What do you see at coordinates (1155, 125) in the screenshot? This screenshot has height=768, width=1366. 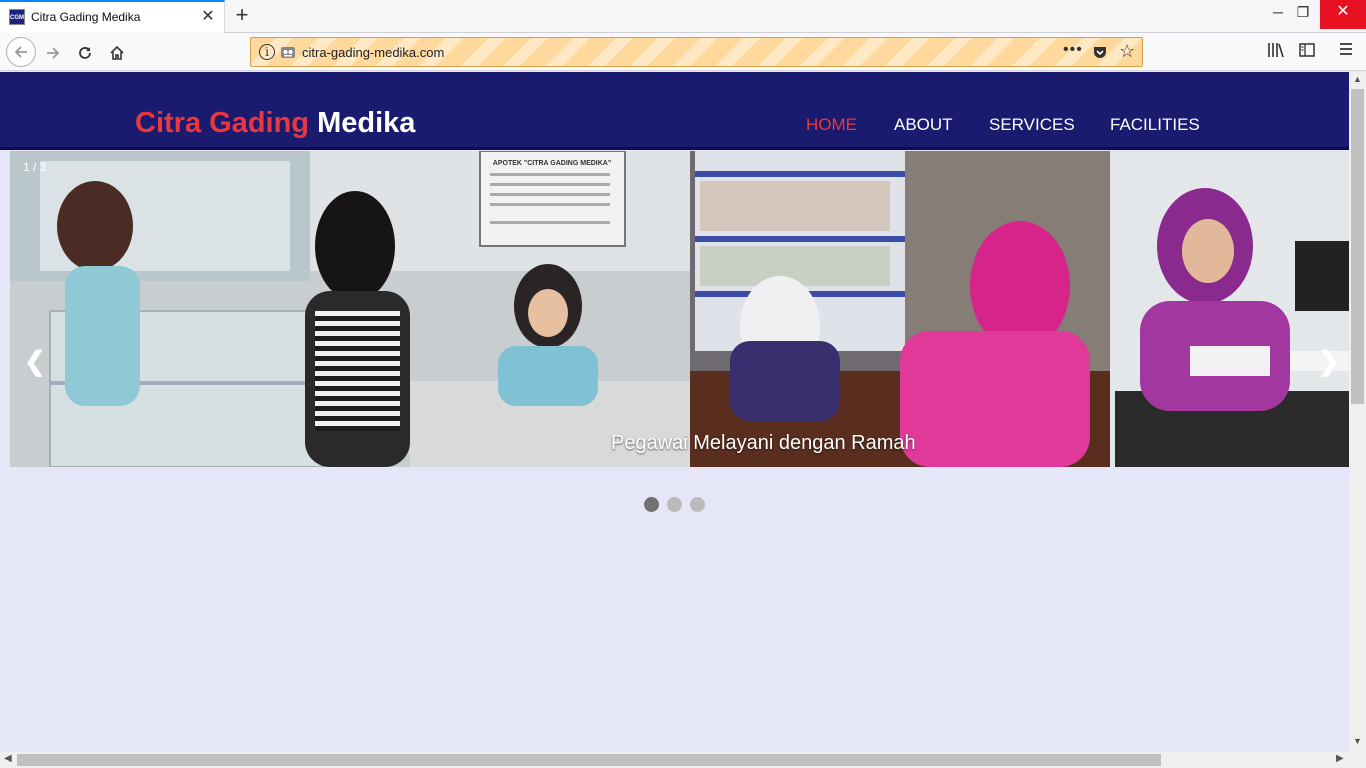 I see `nav-facilities: FACILITIES` at bounding box center [1155, 125].